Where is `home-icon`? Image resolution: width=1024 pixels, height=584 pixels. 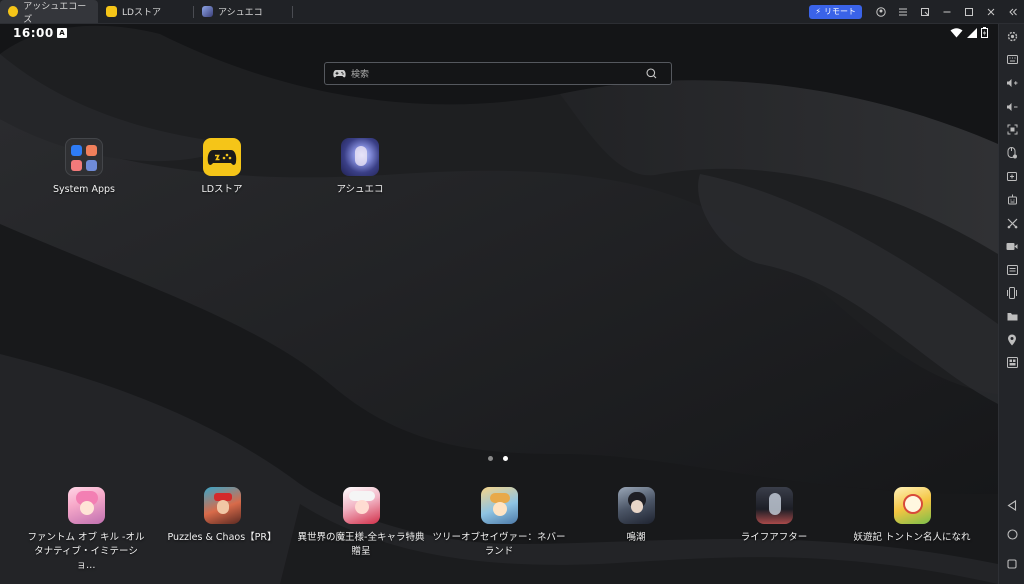
home-icon is located at coordinates (1011, 534).